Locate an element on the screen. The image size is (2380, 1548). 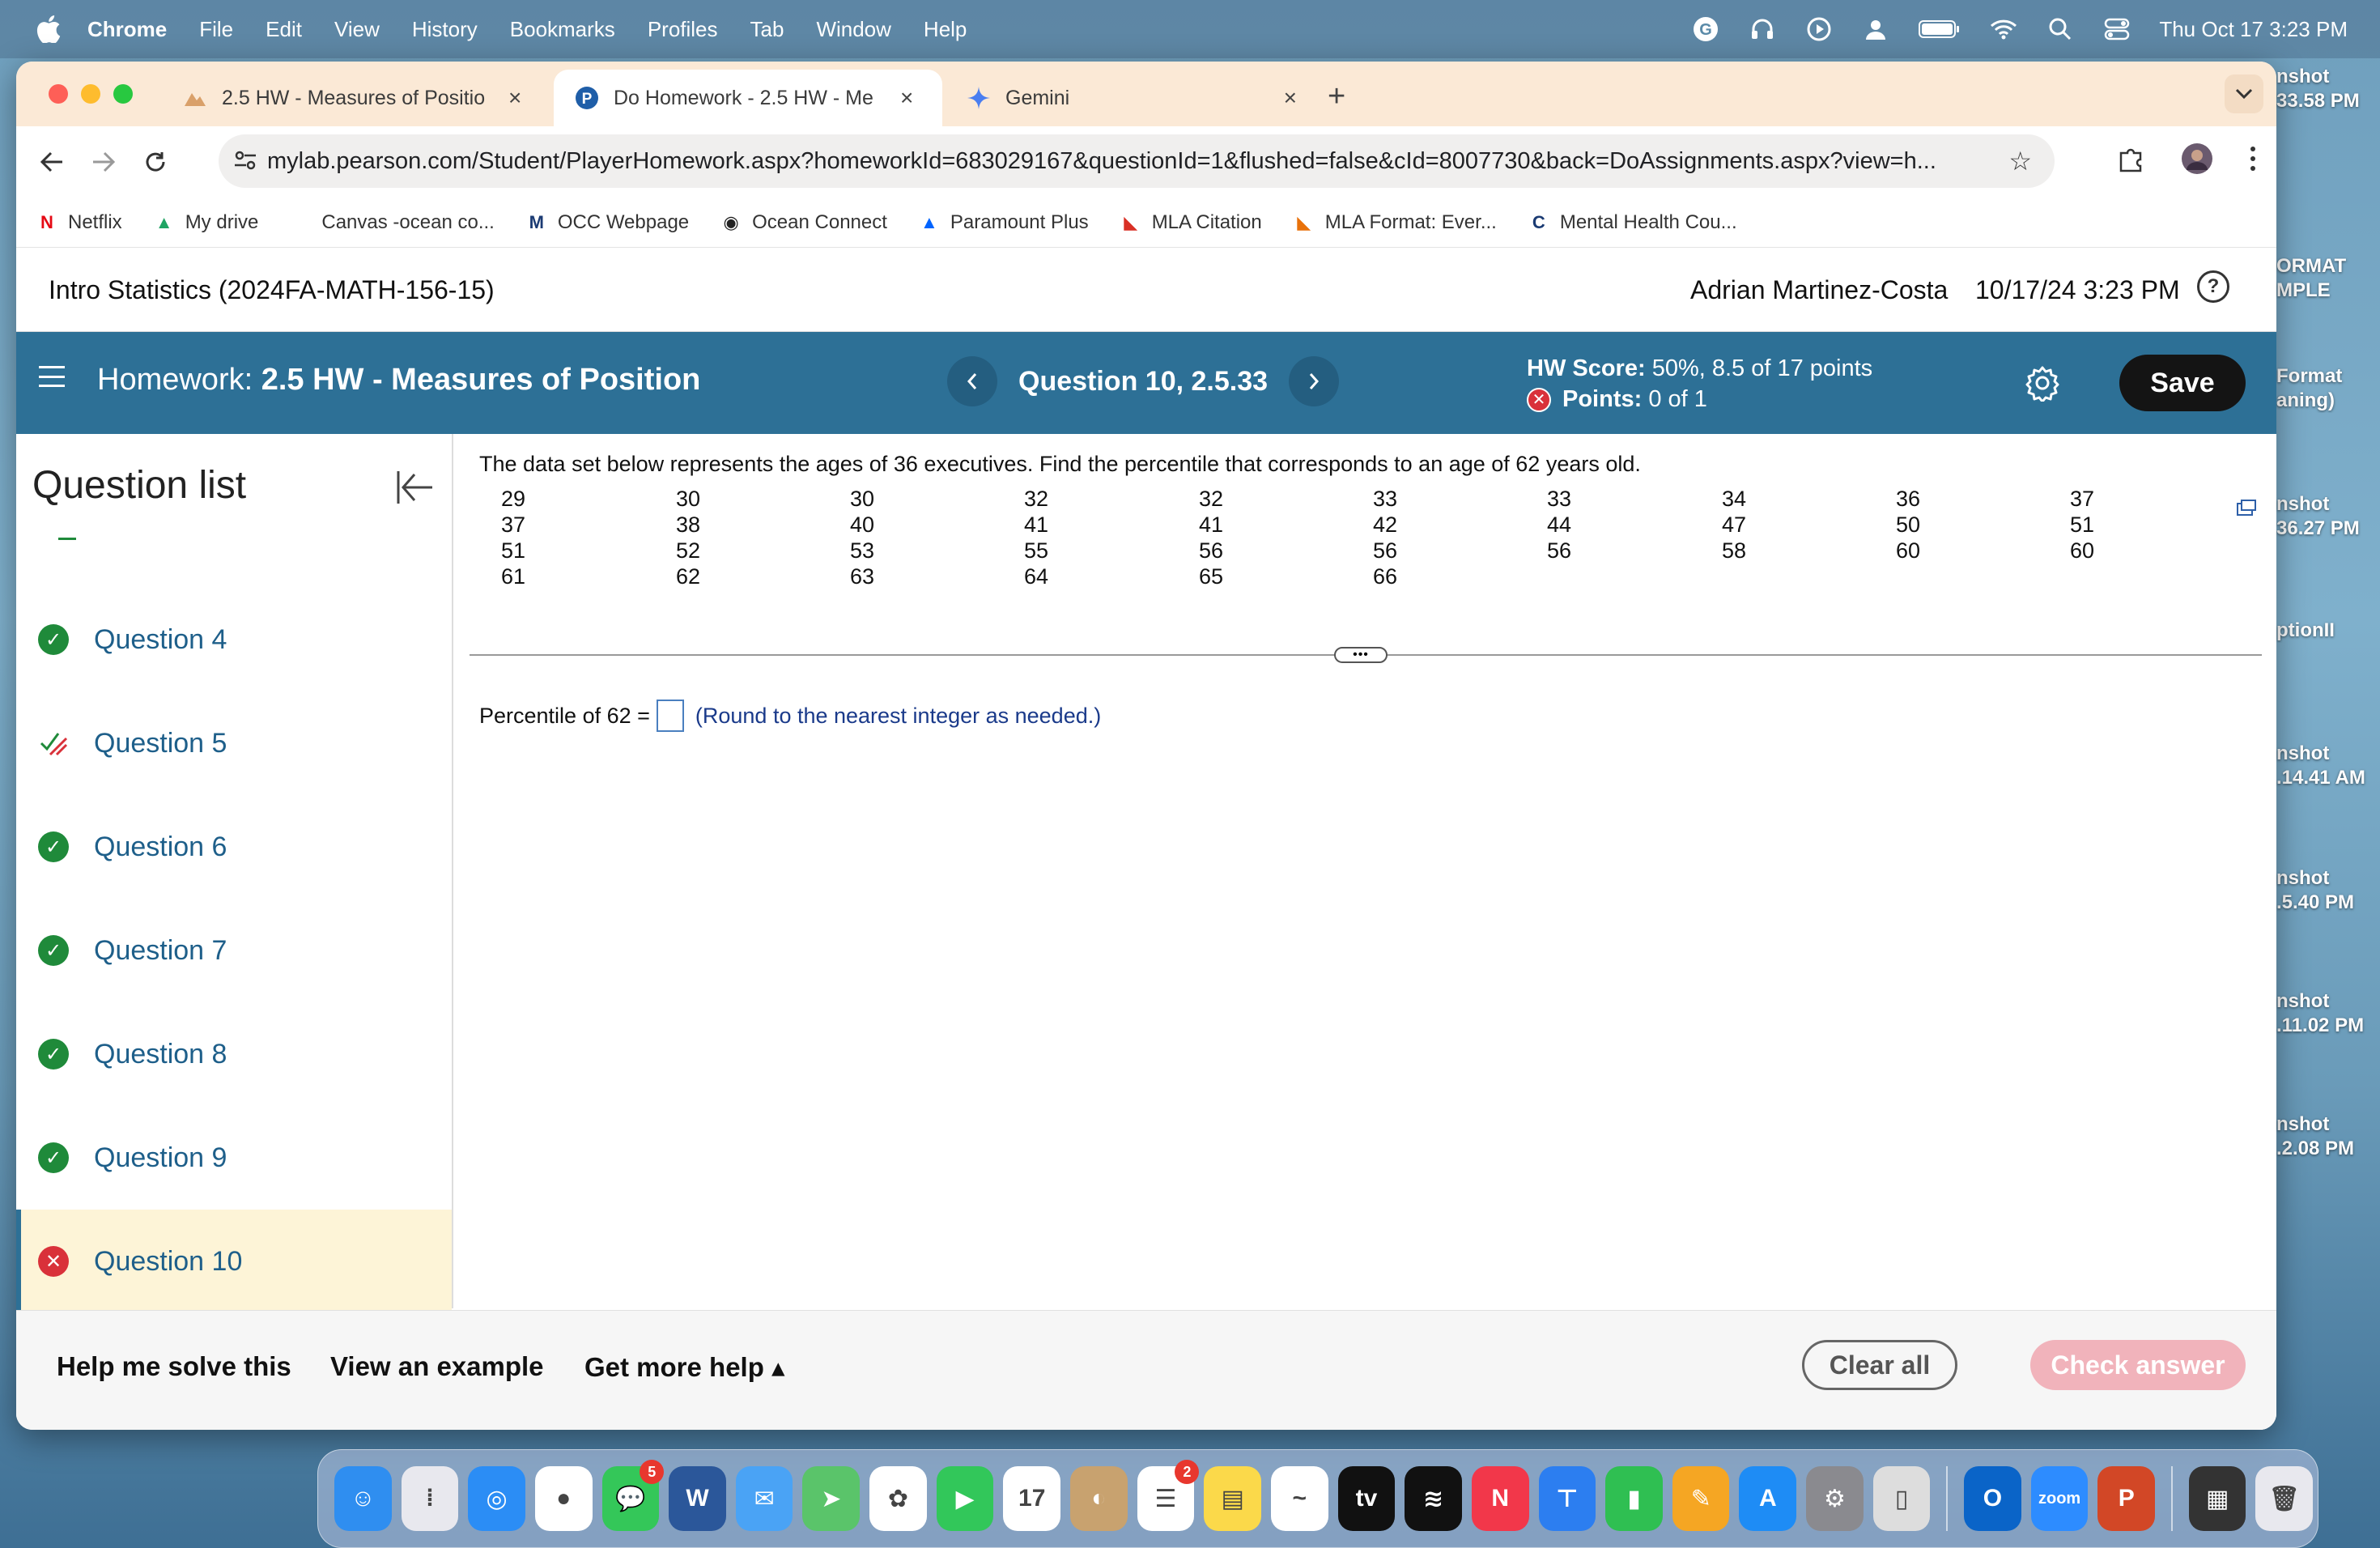
iphone-mirroring-icon: ▯ is located at coordinates (1901, 1498).